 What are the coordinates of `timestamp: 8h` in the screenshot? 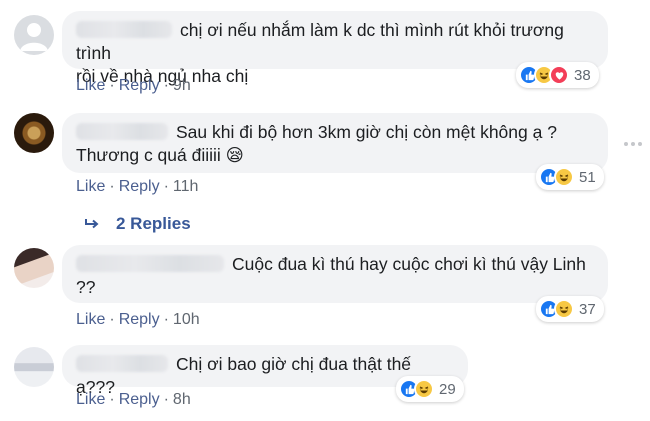 It's located at (182, 399).